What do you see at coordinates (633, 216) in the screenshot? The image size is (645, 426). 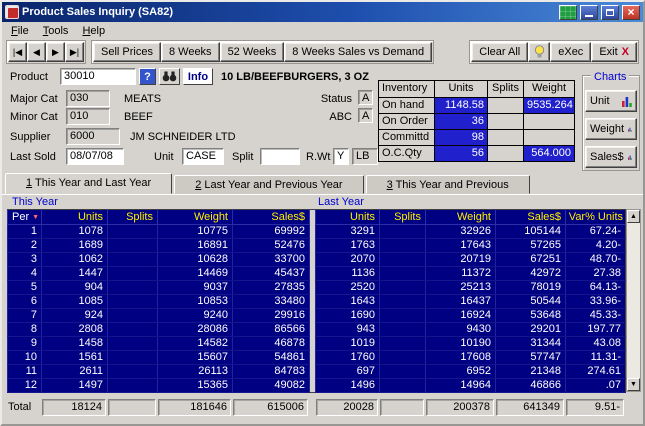 I see `scroll-up-button: ▲` at bounding box center [633, 216].